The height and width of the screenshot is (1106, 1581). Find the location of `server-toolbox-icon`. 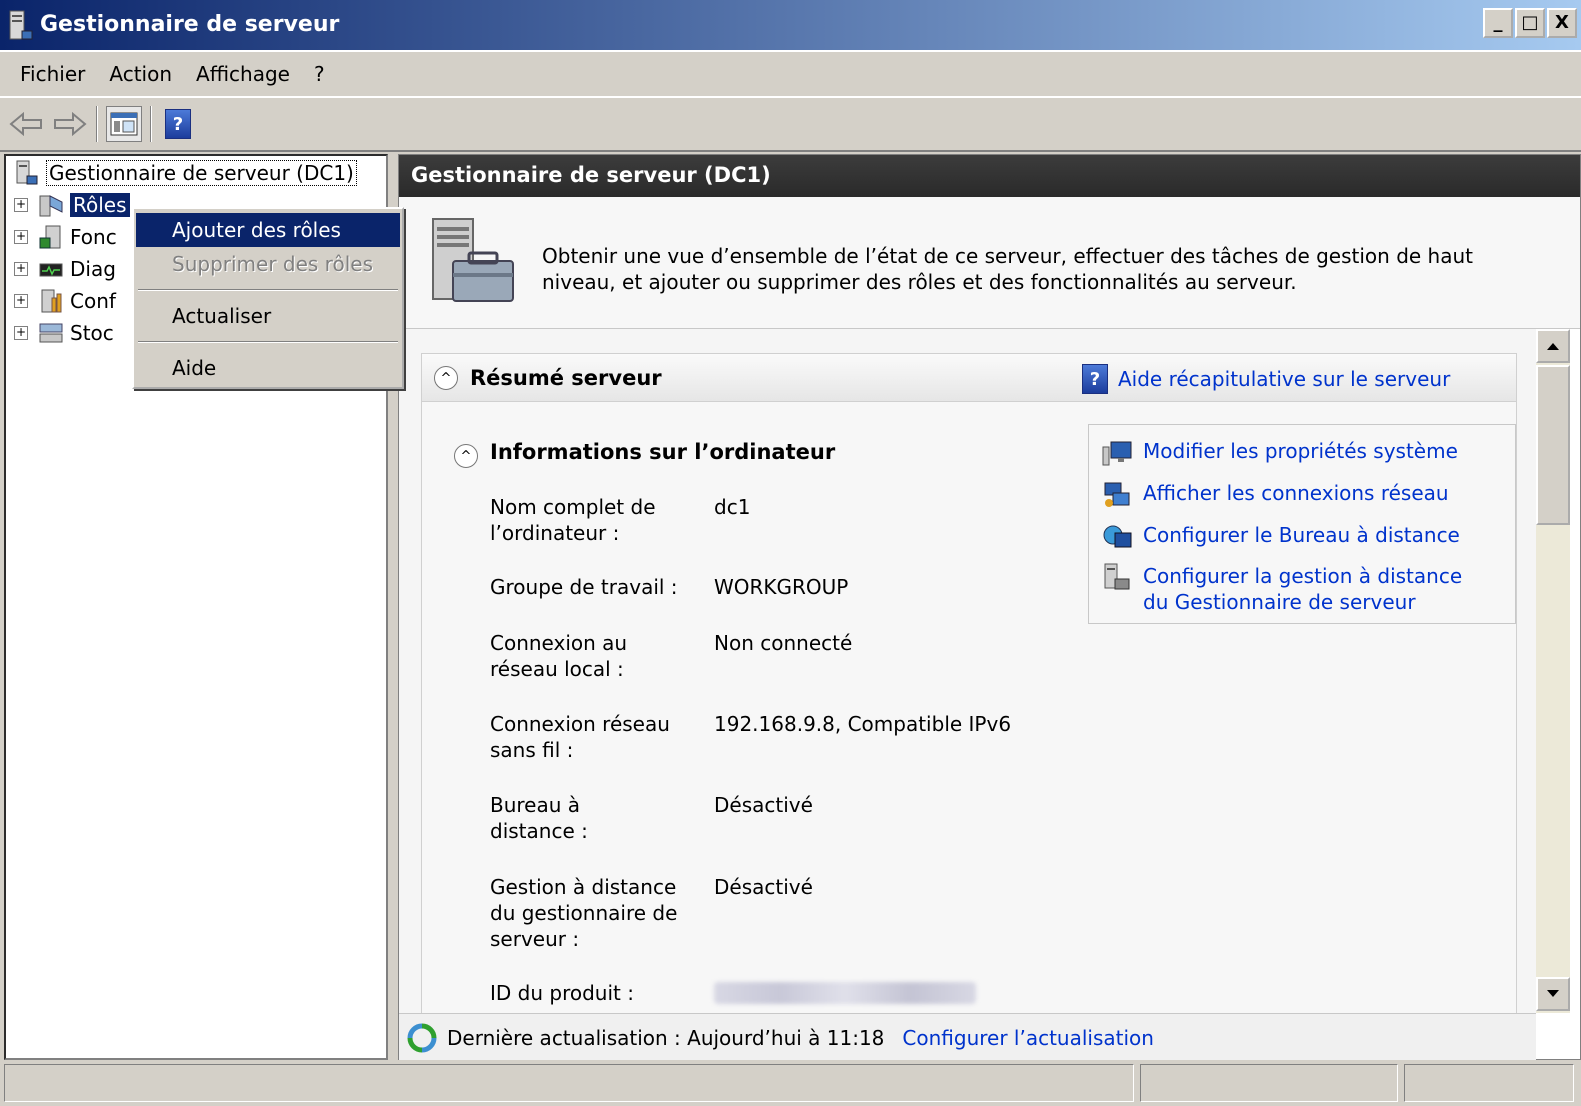

server-toolbox-icon is located at coordinates (473, 260).